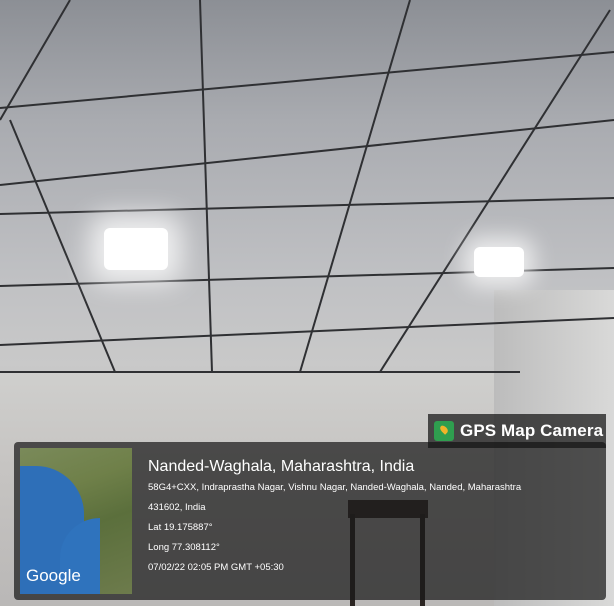  I want to click on location-title: Nanded-Waghala, Maharashtra, India, so click(281, 466).